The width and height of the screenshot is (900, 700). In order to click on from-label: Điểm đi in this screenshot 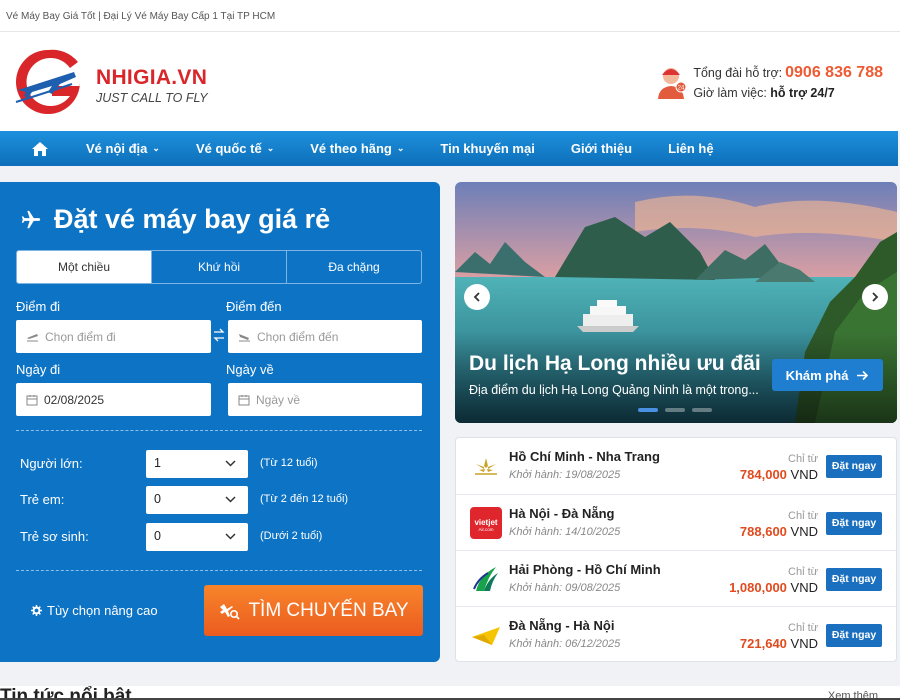, I will do `click(38, 306)`.